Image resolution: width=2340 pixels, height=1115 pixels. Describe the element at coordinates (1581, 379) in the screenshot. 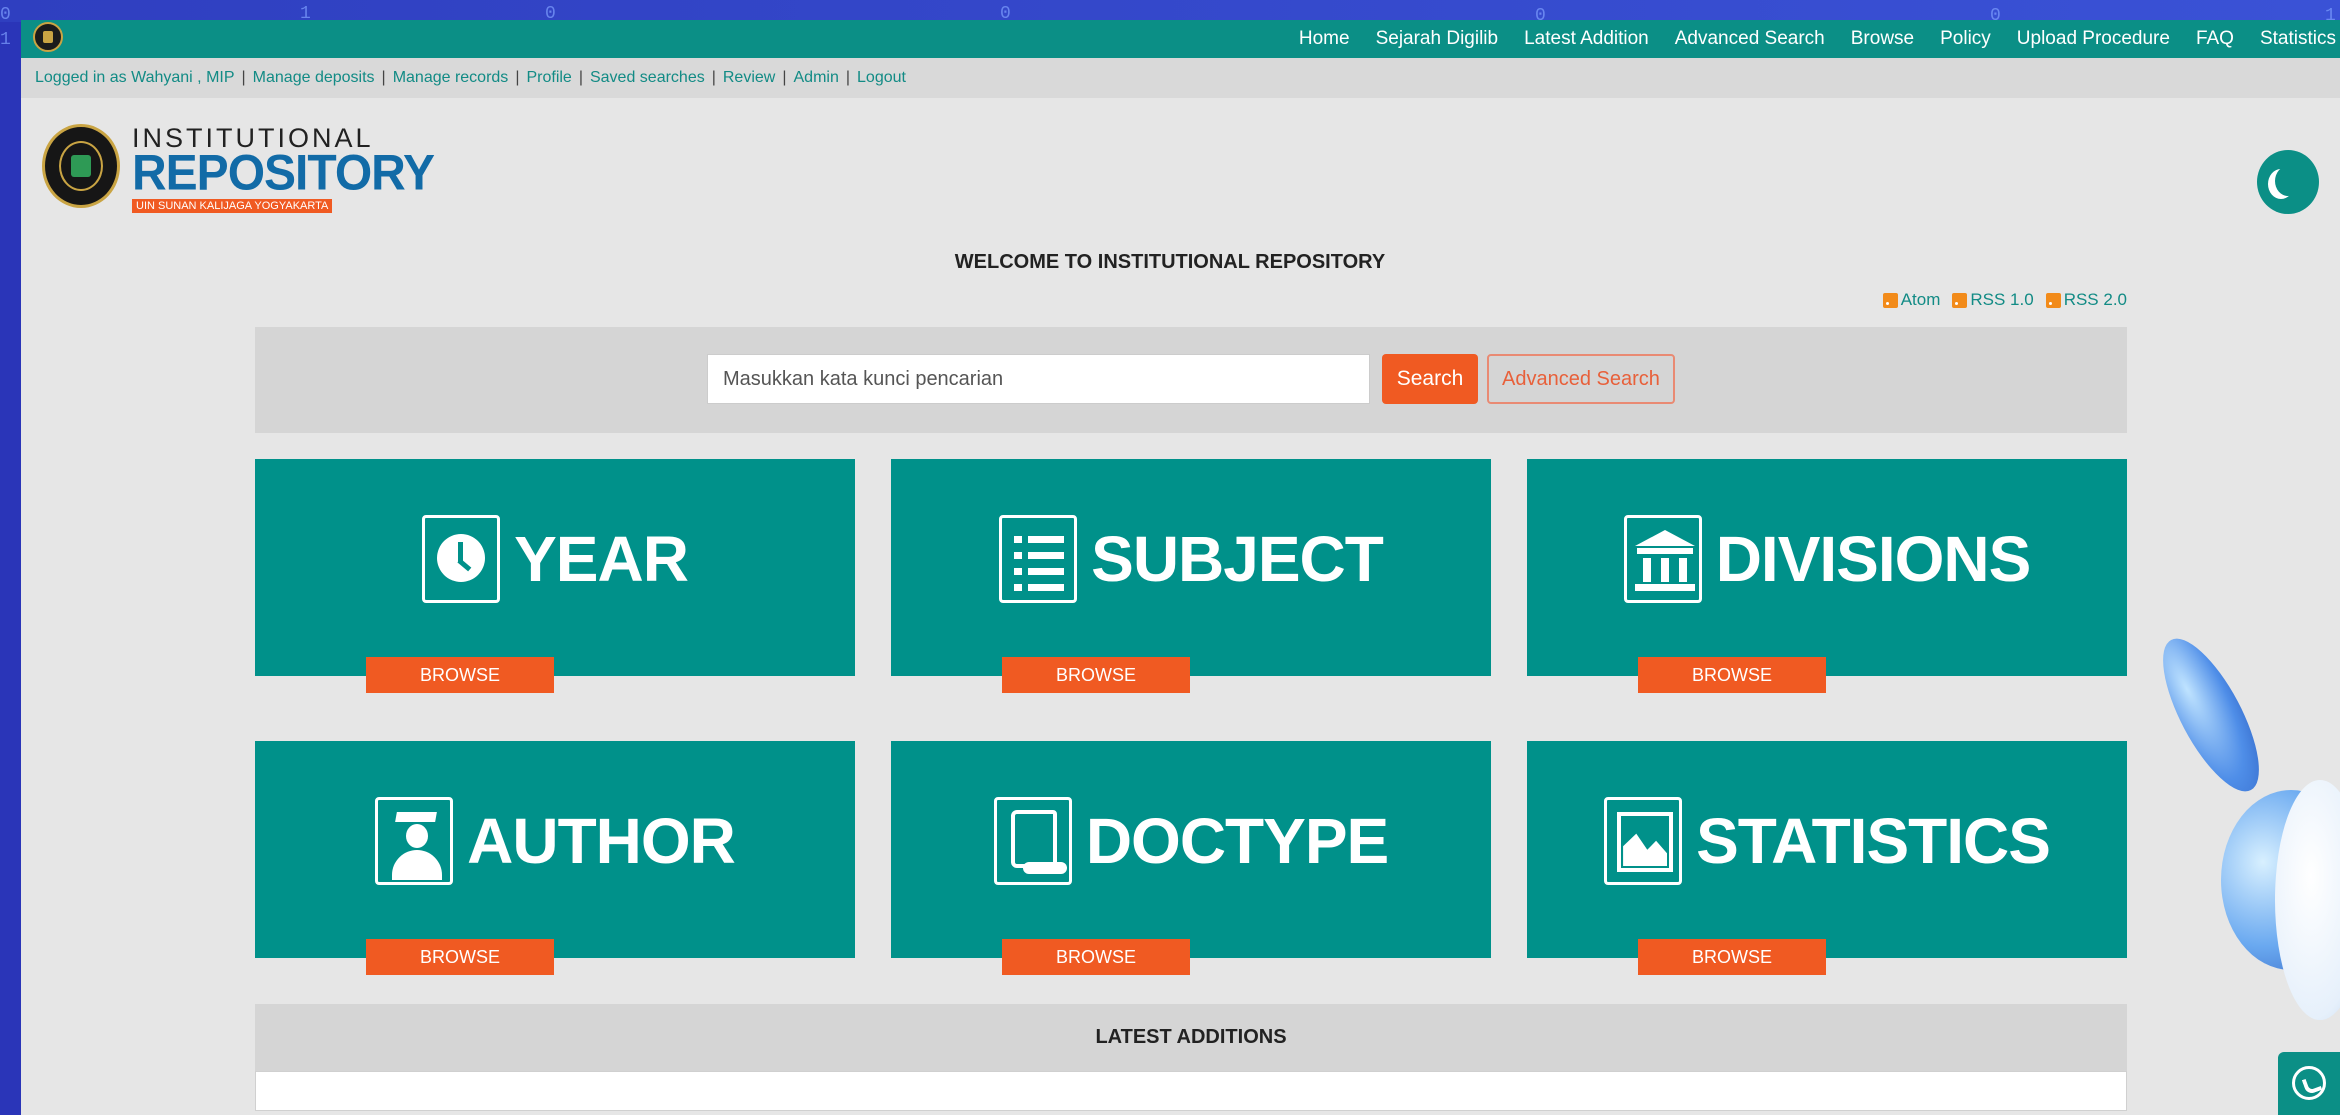

I see `advanced-search-button: Advanced Search` at that location.